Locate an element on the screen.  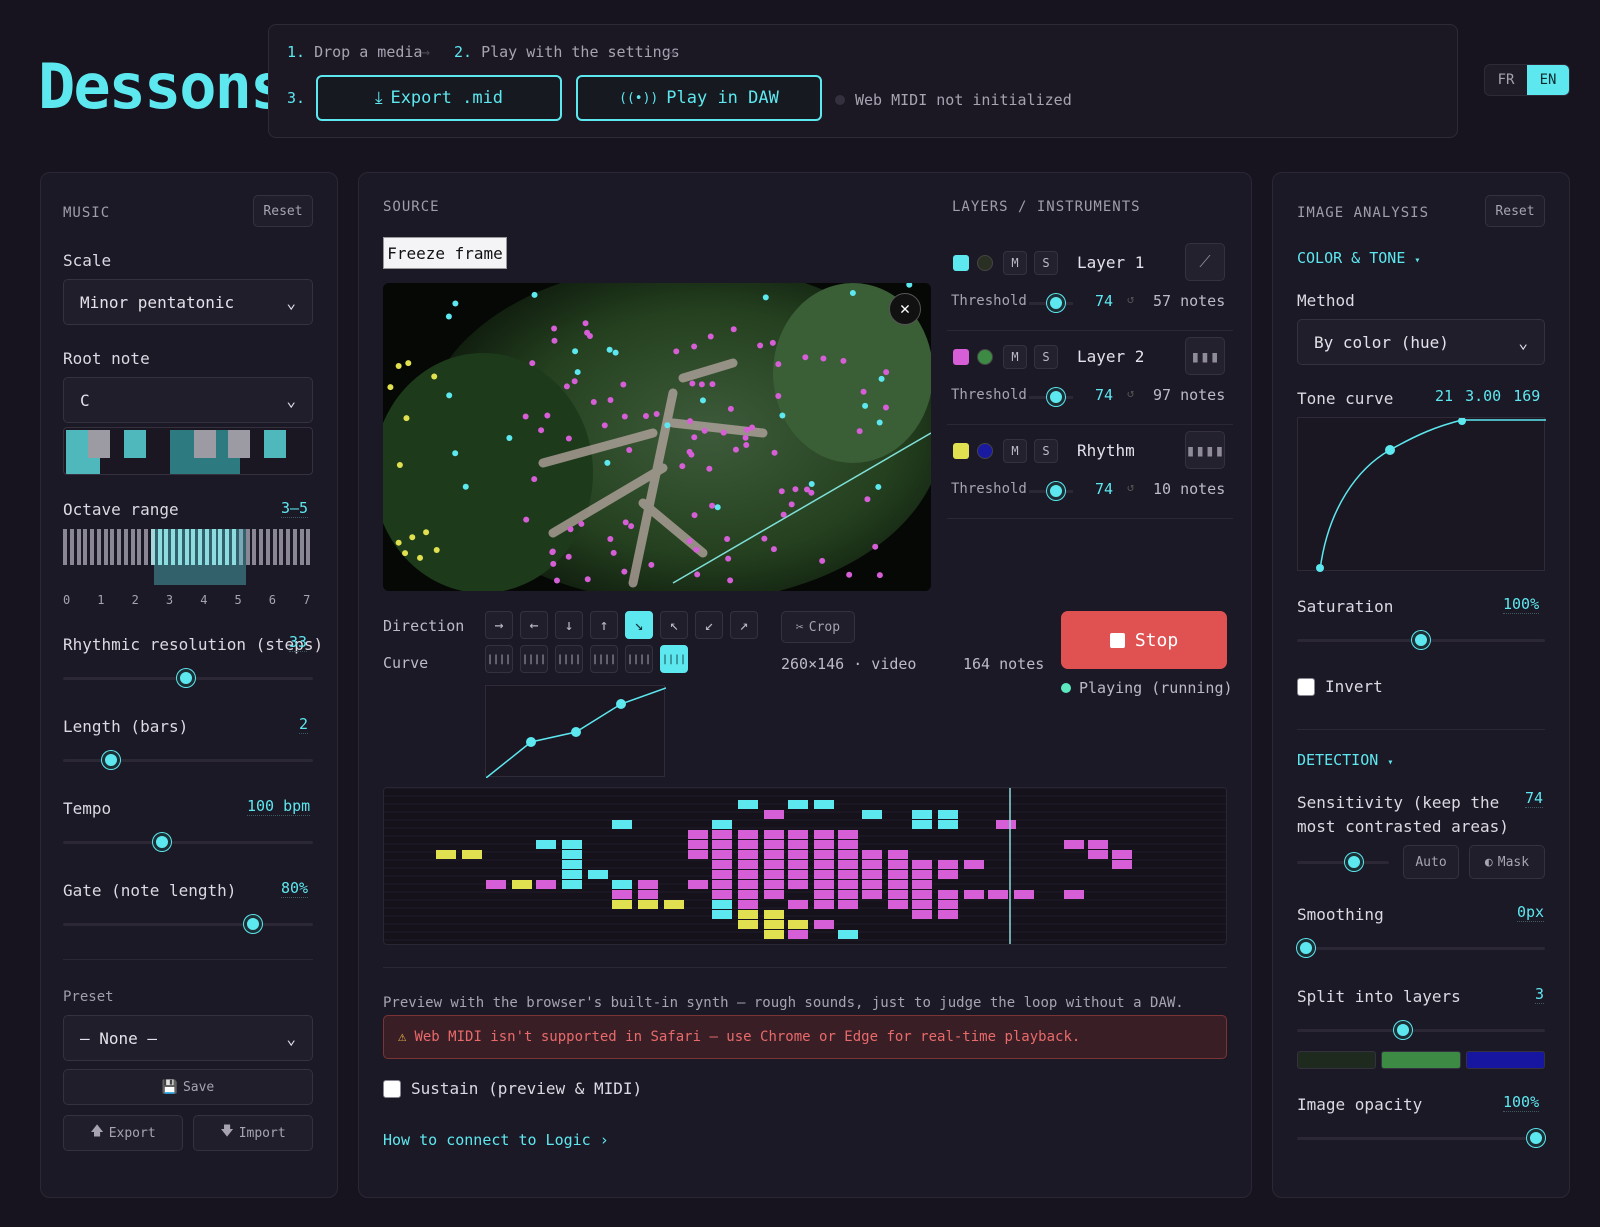
method-select: By color (hue) ⌄ is located at coordinates (1421, 342).